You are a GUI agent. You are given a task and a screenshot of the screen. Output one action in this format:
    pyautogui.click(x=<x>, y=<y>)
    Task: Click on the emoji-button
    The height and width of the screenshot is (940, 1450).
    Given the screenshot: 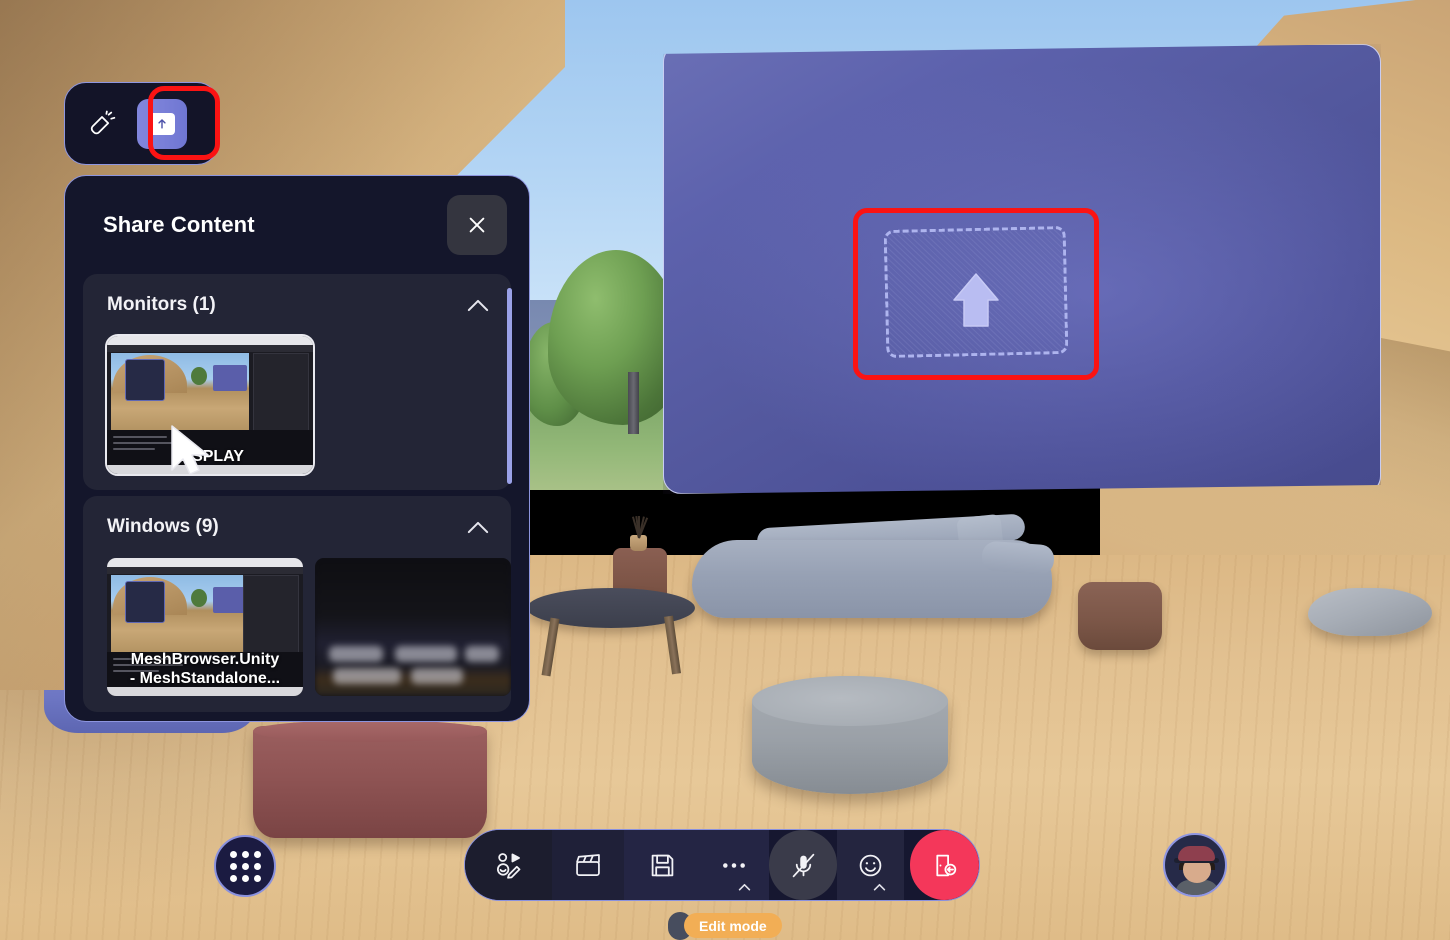 What is the action you would take?
    pyautogui.click(x=871, y=865)
    